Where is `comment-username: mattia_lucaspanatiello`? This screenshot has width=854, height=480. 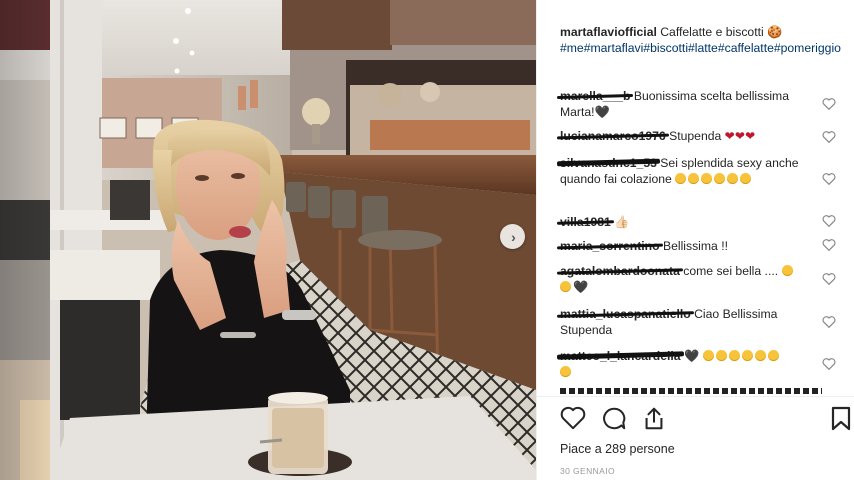 comment-username: mattia_lucaspanatiello is located at coordinates (625, 314).